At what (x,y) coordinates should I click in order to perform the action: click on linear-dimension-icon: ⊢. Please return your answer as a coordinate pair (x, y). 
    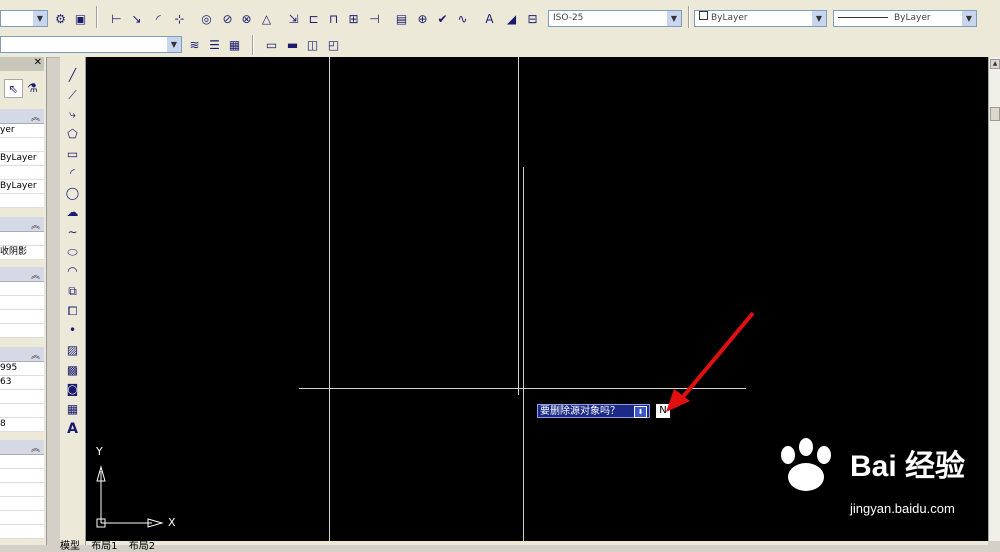
    Looking at the image, I should click on (116, 18).